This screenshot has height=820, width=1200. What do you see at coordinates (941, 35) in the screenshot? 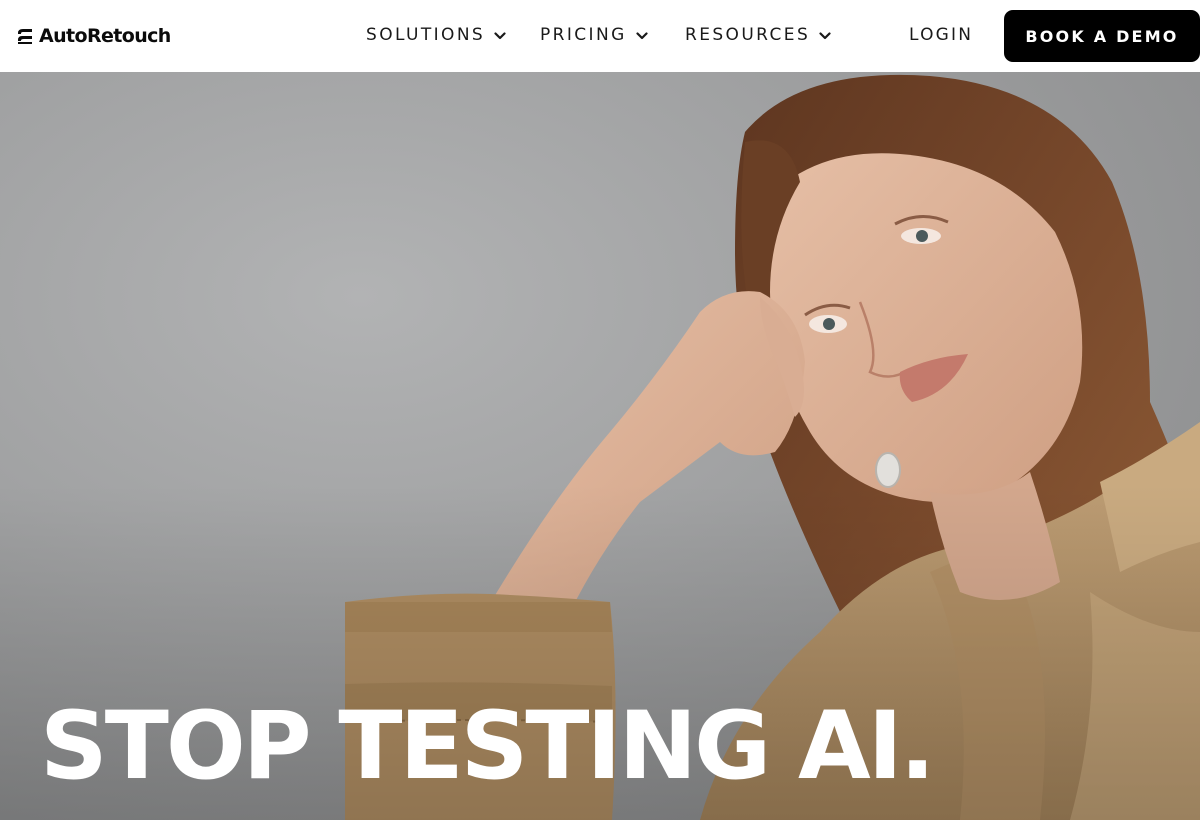
I see `login-link: LOGIN` at bounding box center [941, 35].